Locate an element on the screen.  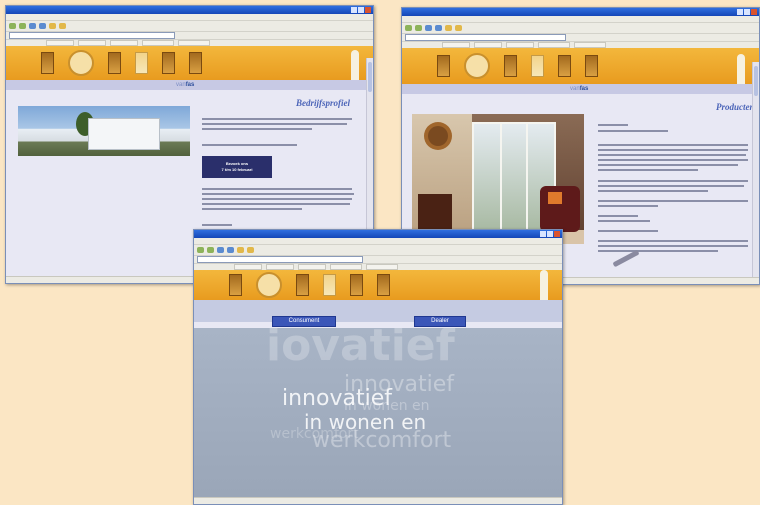
building-photo is located at coordinates (104, 131).